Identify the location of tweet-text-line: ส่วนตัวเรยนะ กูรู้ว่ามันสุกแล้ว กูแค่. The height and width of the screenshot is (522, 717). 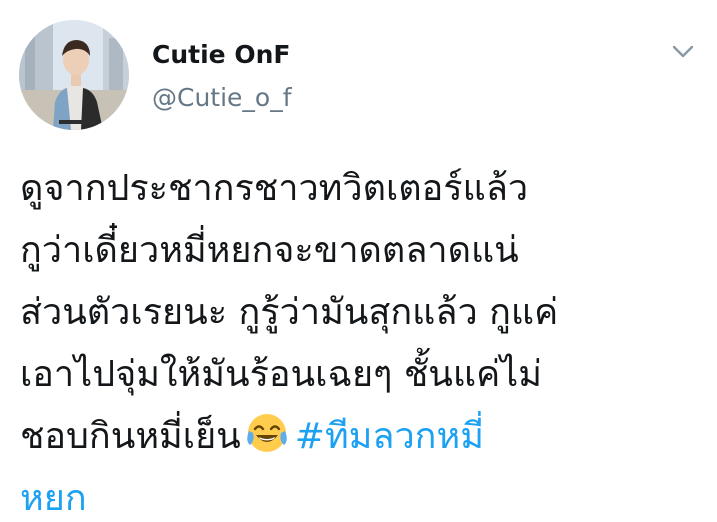
(289, 312).